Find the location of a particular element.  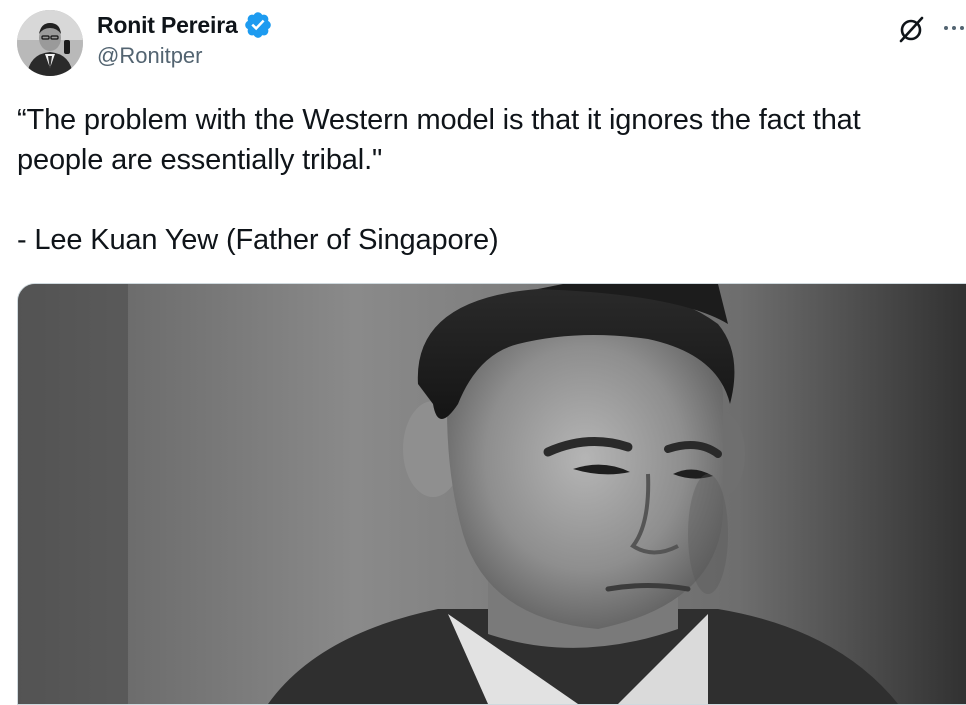

avatar-photo-icon is located at coordinates (50, 43).